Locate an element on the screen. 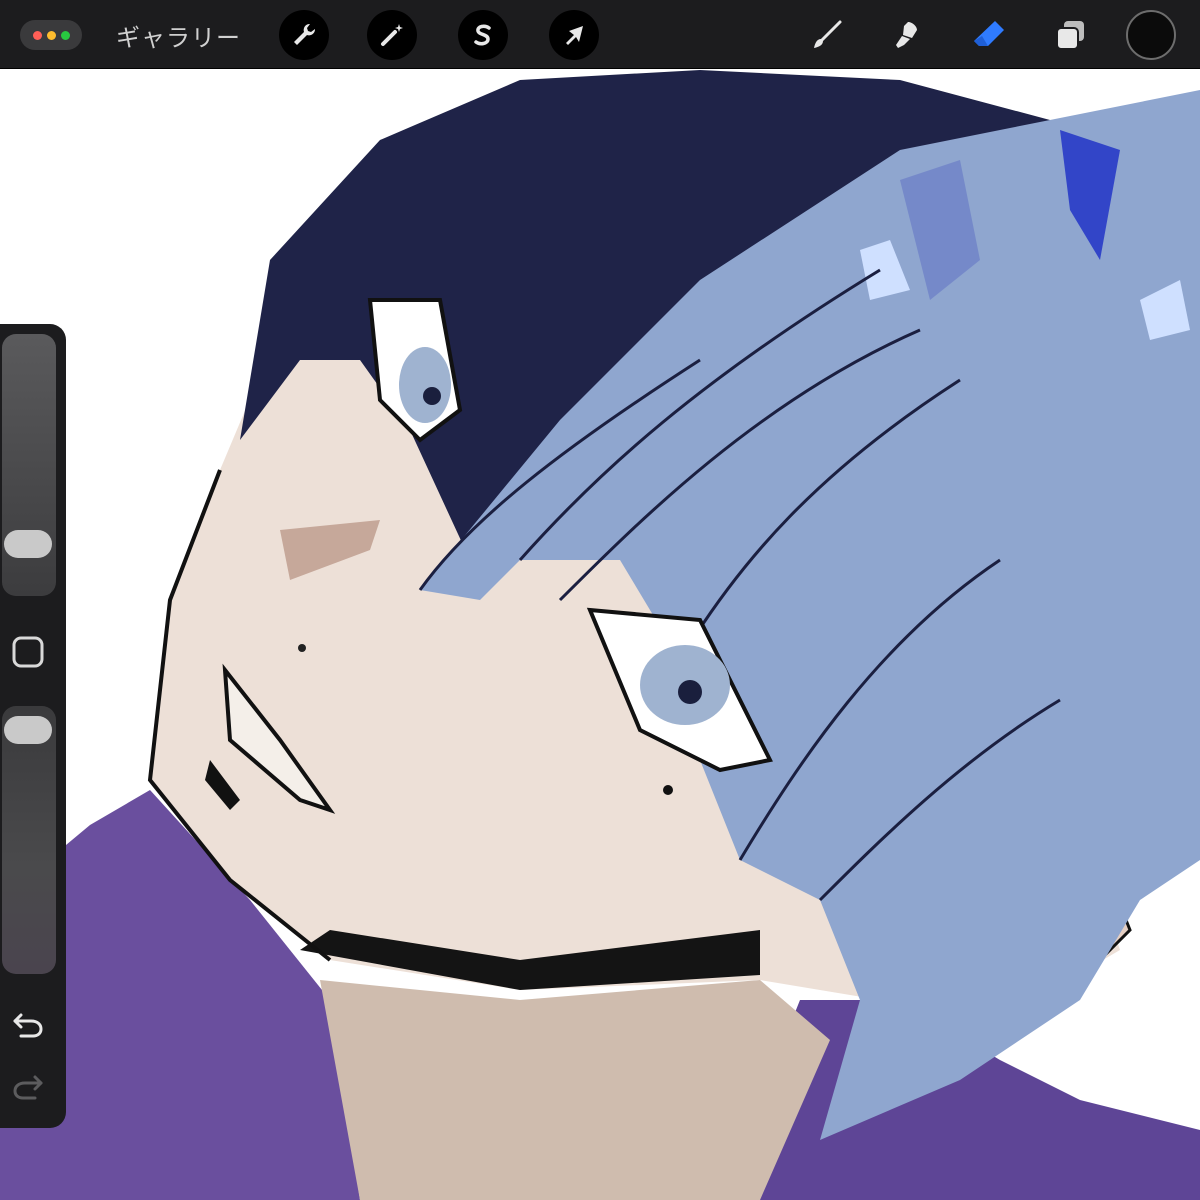  selection-s-icon is located at coordinates (482, 35).